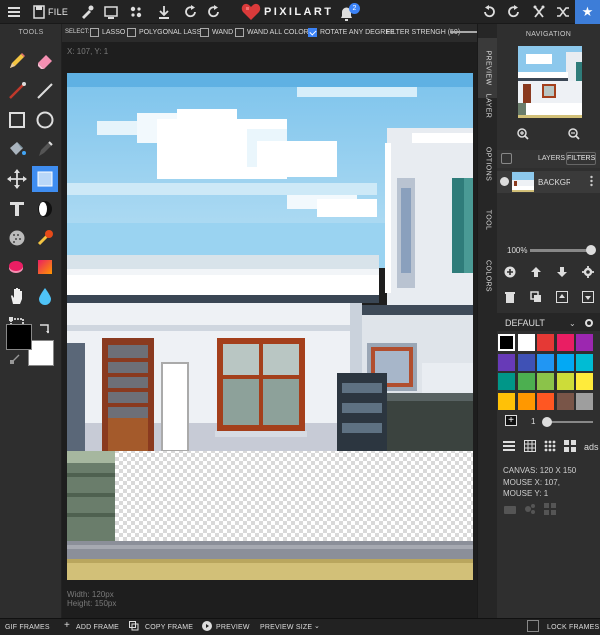 The width and height of the screenshot is (600, 635). I want to click on add-frame-icon: +, so click(67, 625).